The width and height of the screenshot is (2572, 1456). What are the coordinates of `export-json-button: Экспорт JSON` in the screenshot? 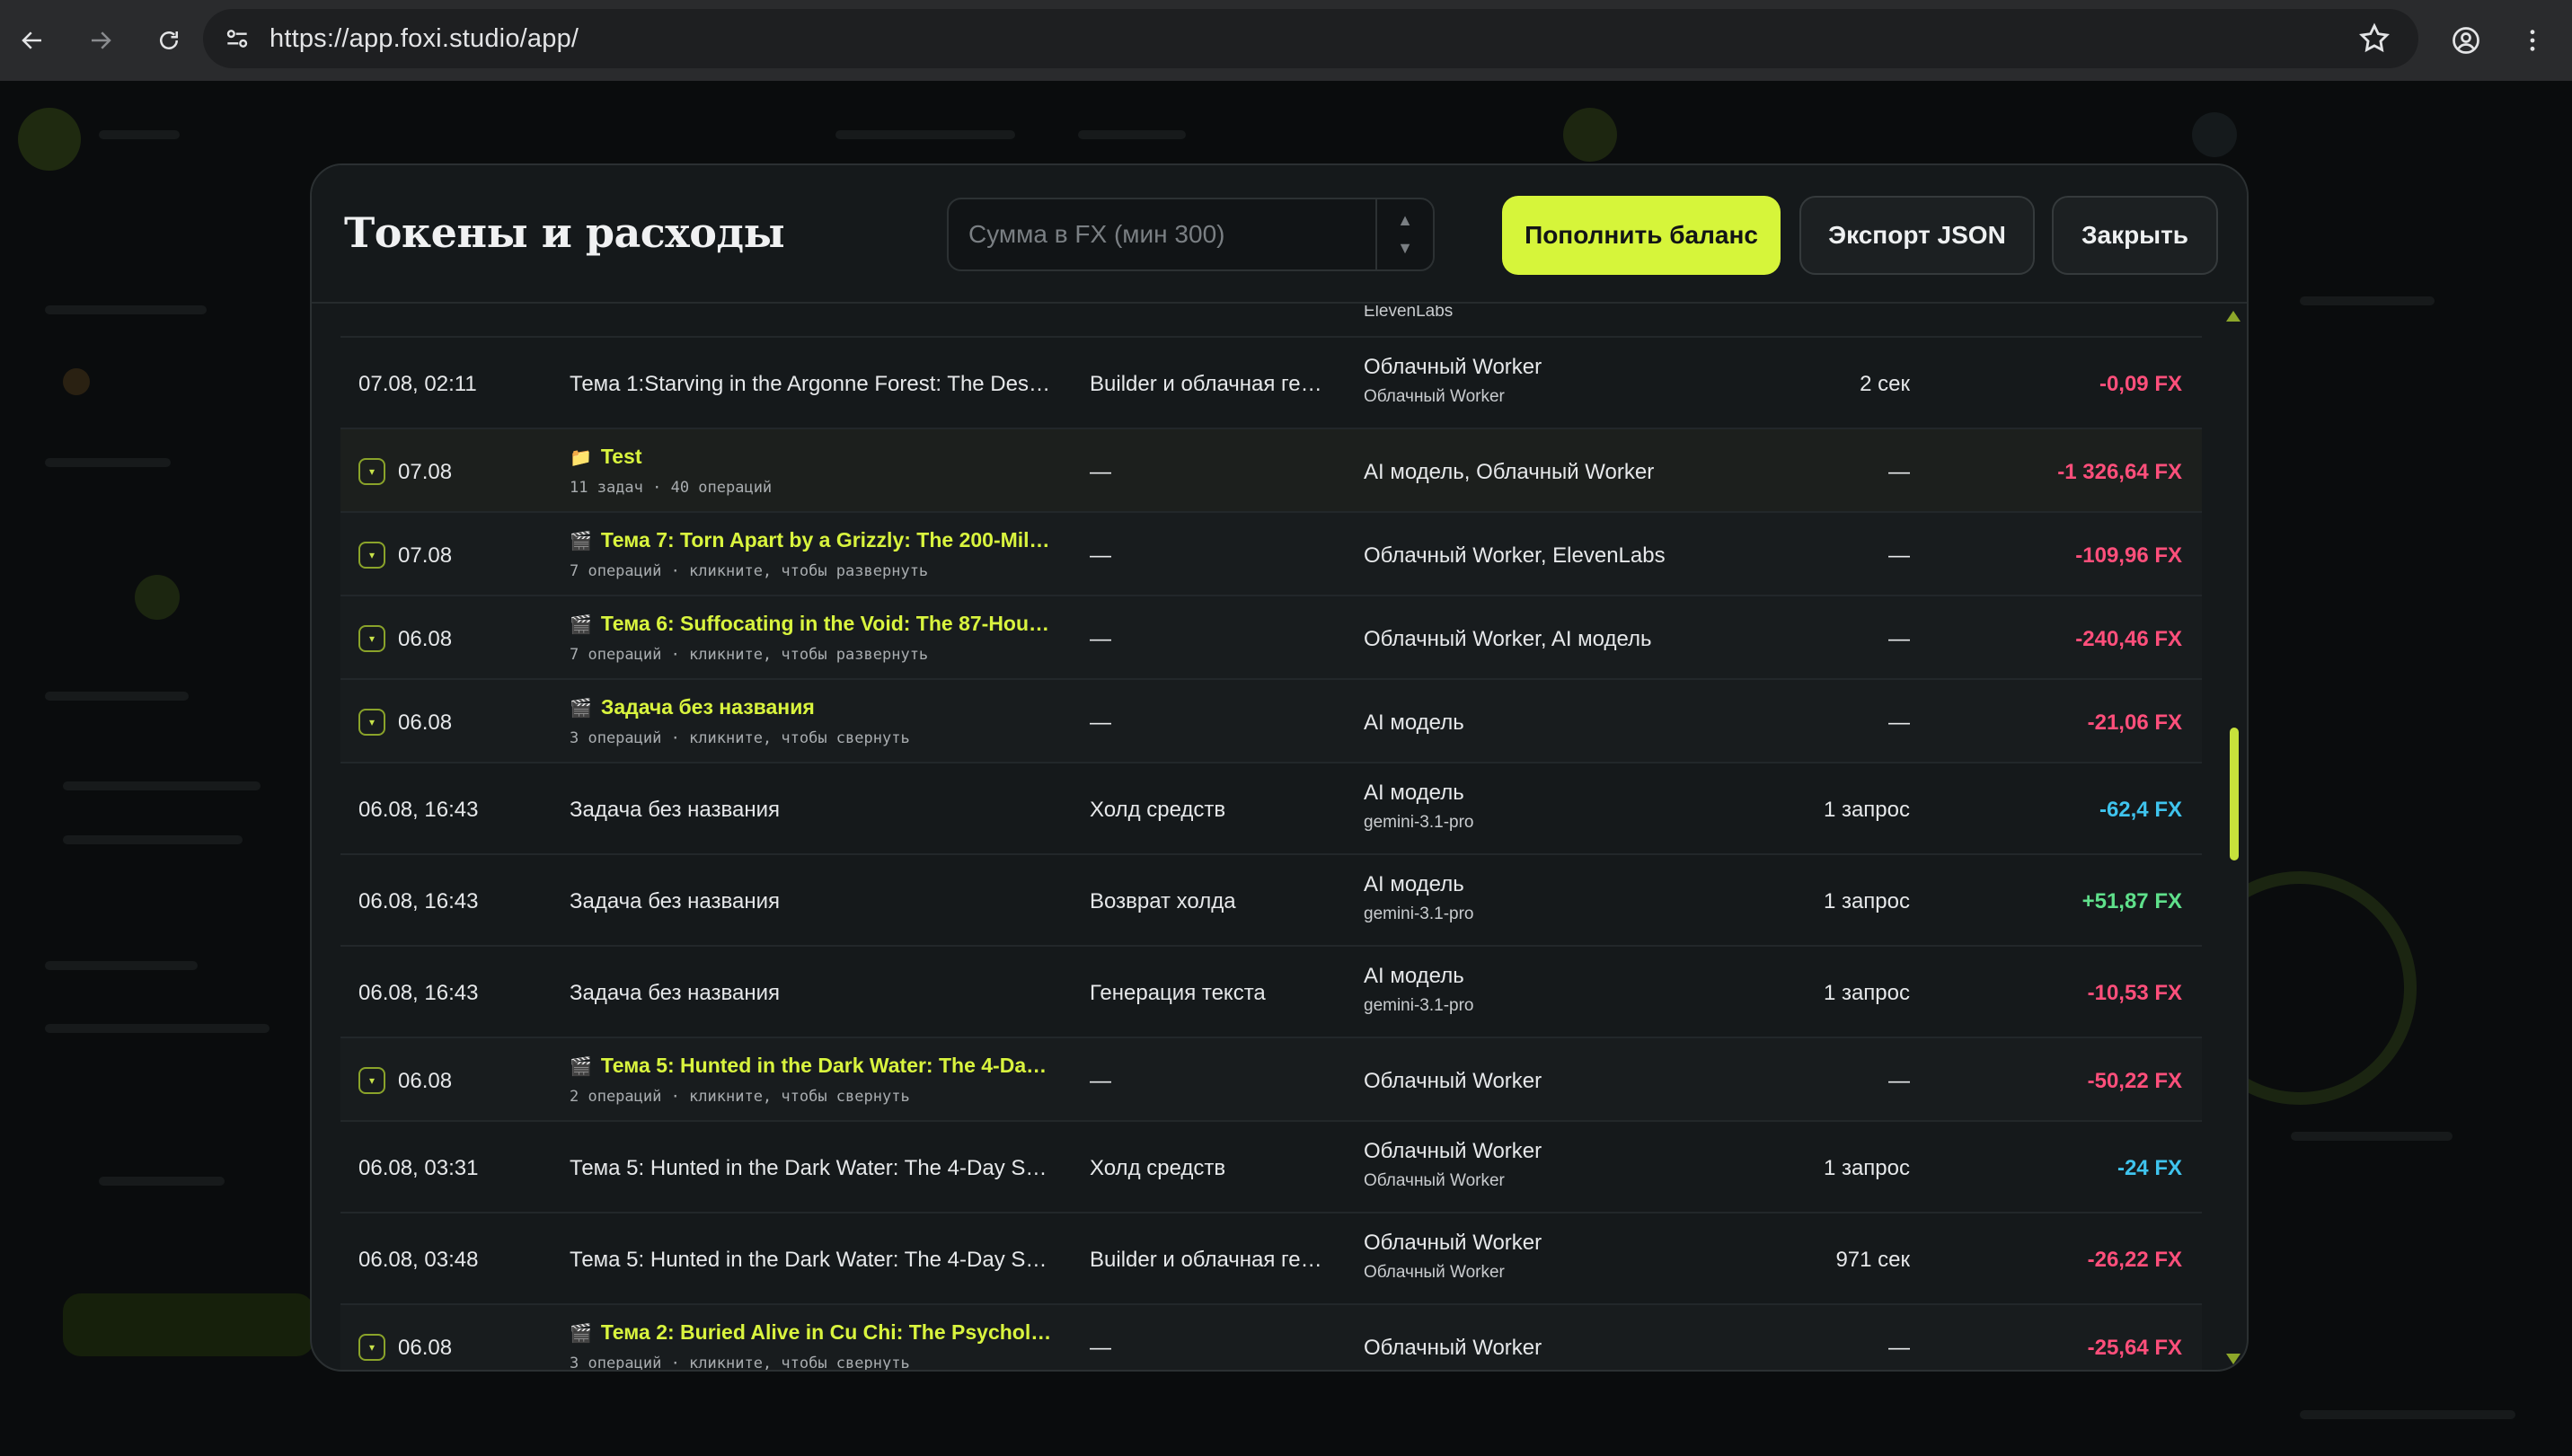 It's located at (1917, 235).